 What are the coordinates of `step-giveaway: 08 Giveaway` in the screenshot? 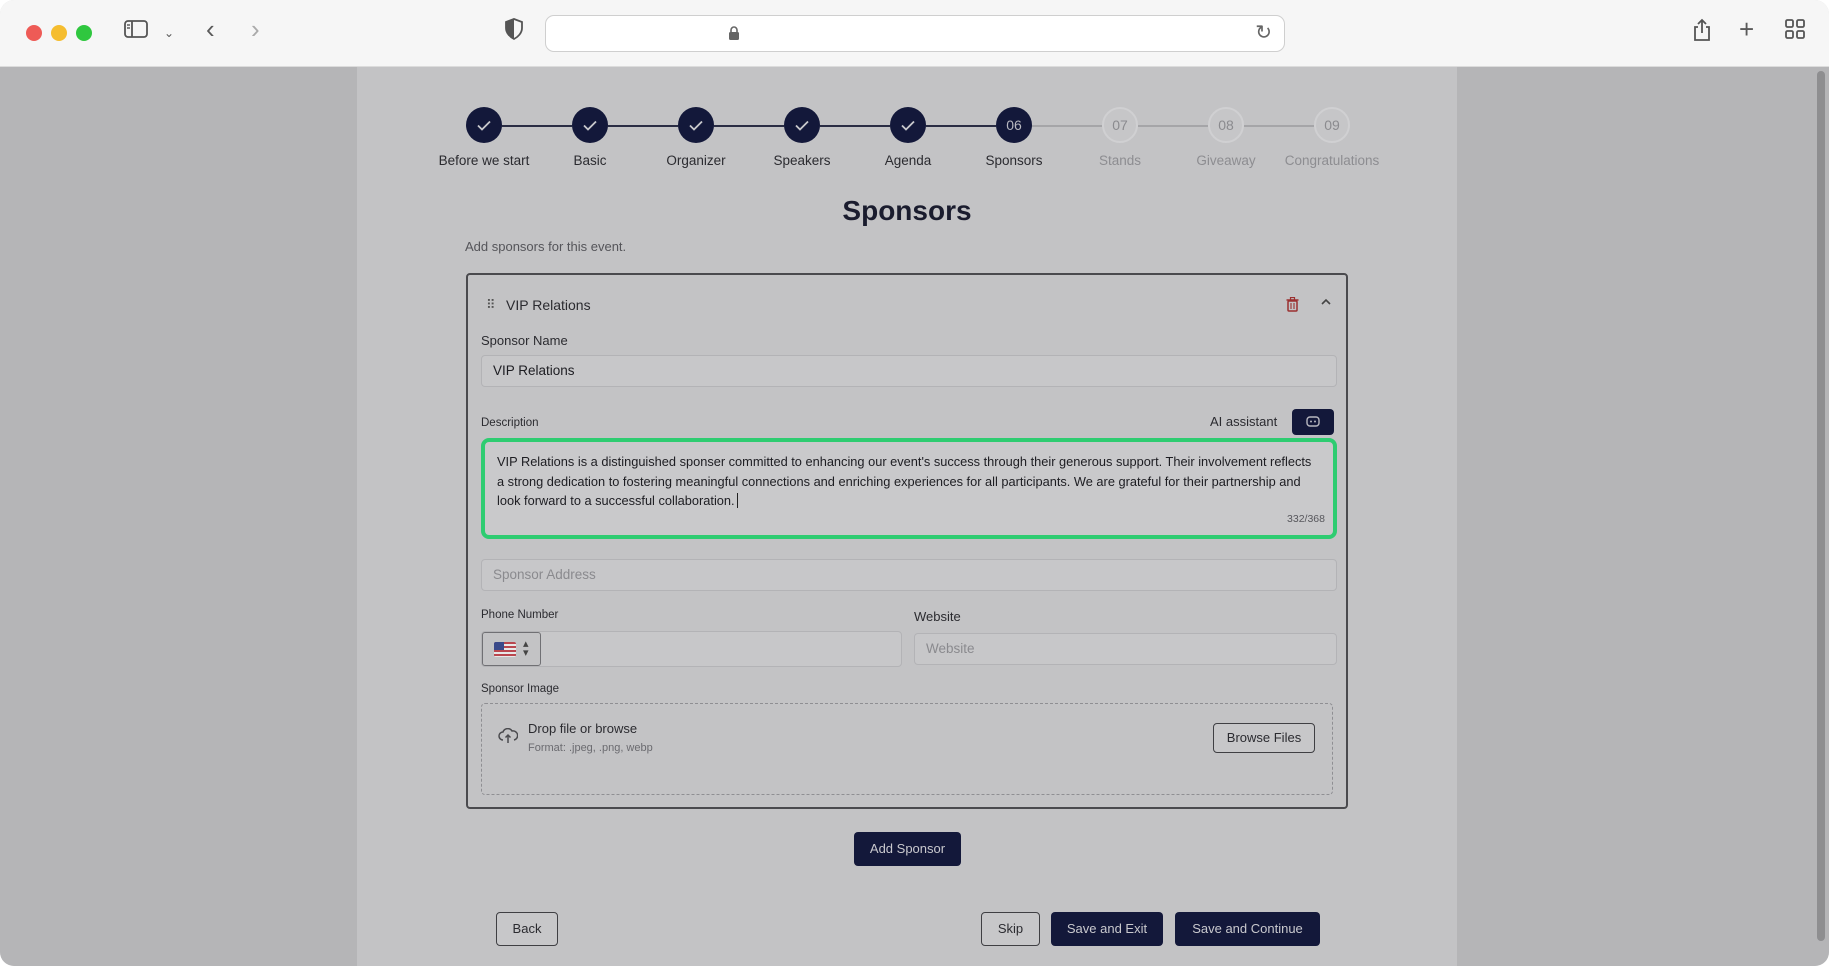 It's located at (1226, 137).